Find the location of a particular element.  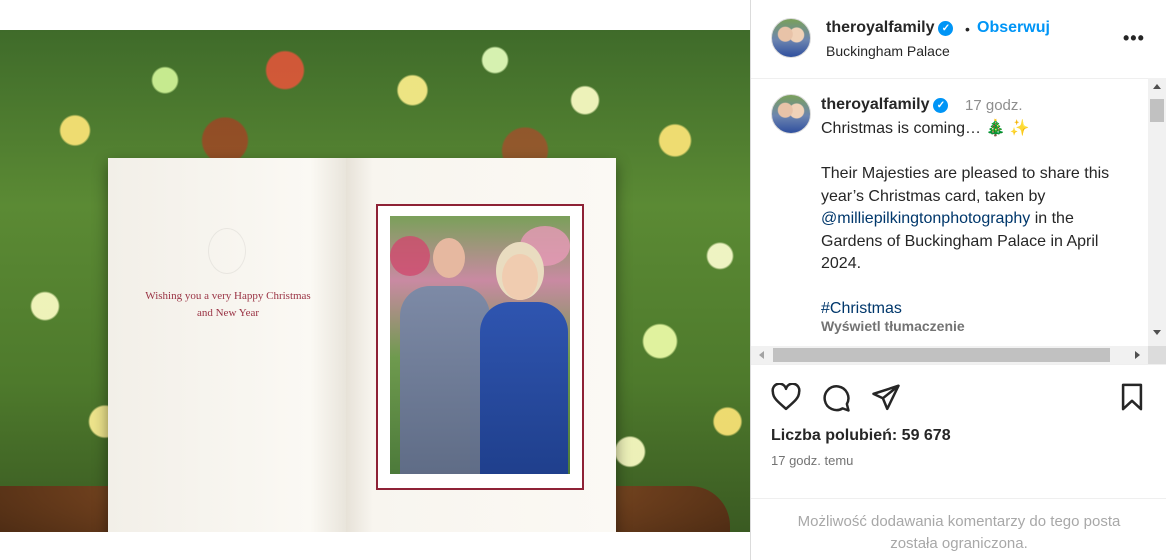

portrait-king-head is located at coordinates (449, 258).